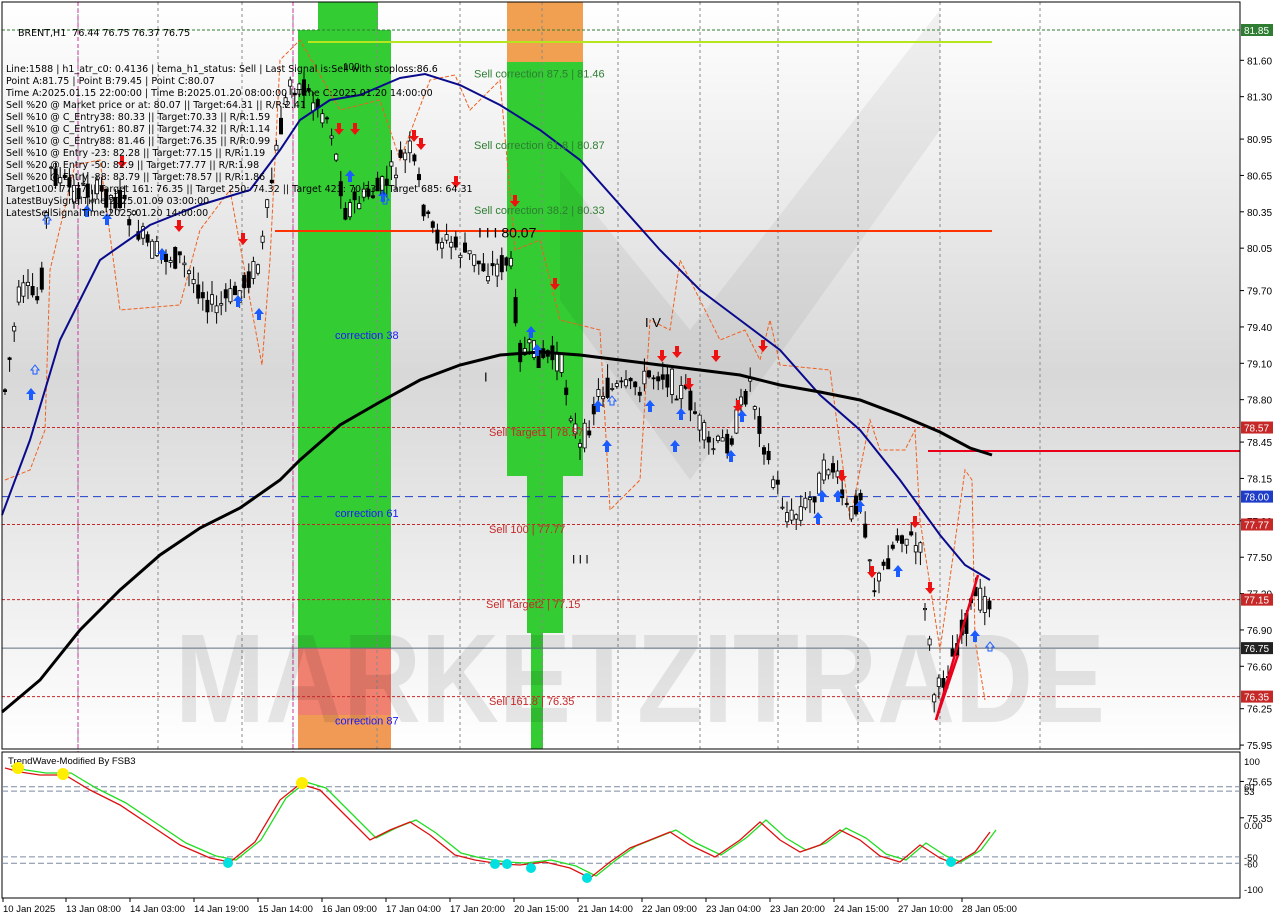  What do you see at coordinates (541, 909) in the screenshot?
I see `time-tick-label: 20 Jan 15:00` at bounding box center [541, 909].